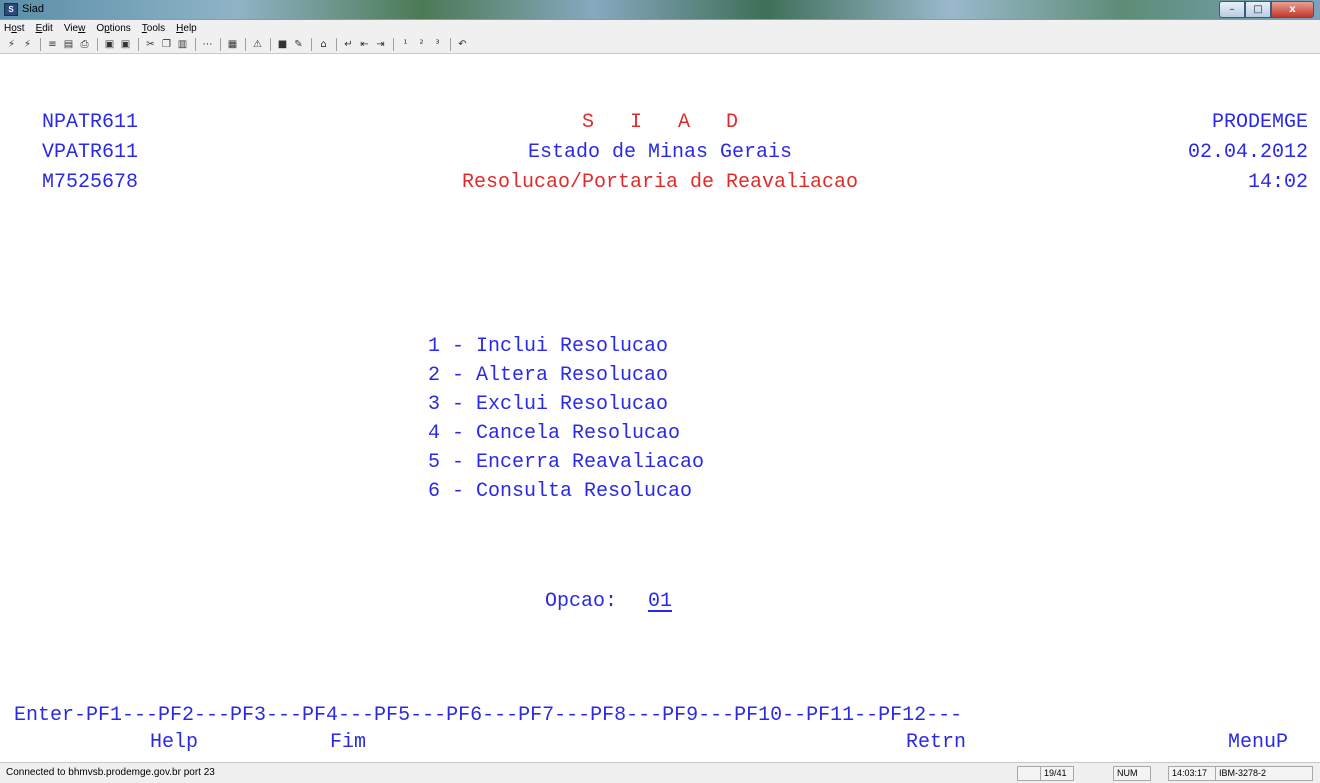 The image size is (1320, 783). I want to click on screen-icon: ■, so click(282, 45).